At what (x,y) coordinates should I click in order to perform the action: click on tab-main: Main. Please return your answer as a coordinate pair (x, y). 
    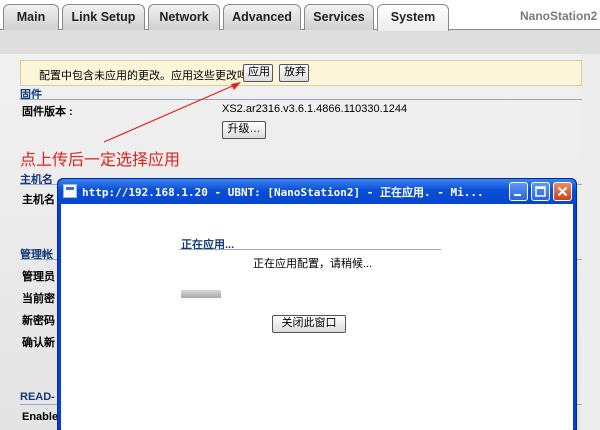
    Looking at the image, I should click on (31, 17).